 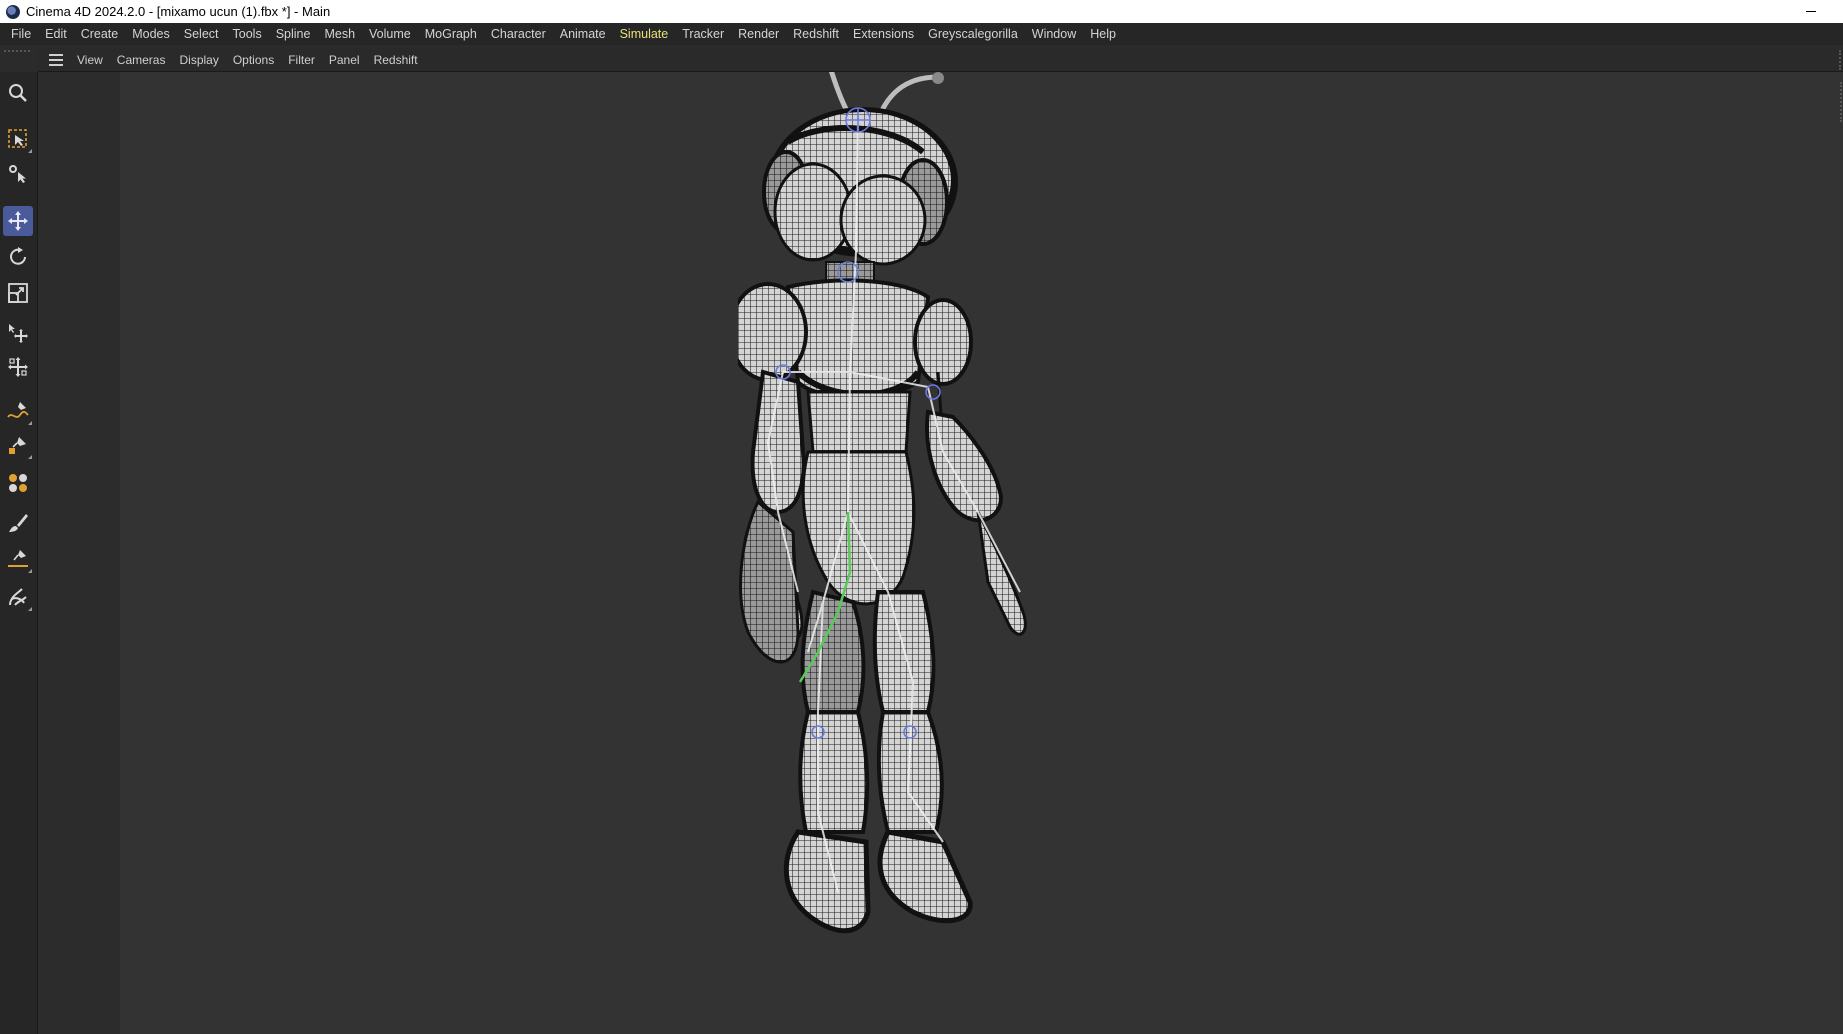 I want to click on viewport-menu-options: Options, so click(x=253, y=60).